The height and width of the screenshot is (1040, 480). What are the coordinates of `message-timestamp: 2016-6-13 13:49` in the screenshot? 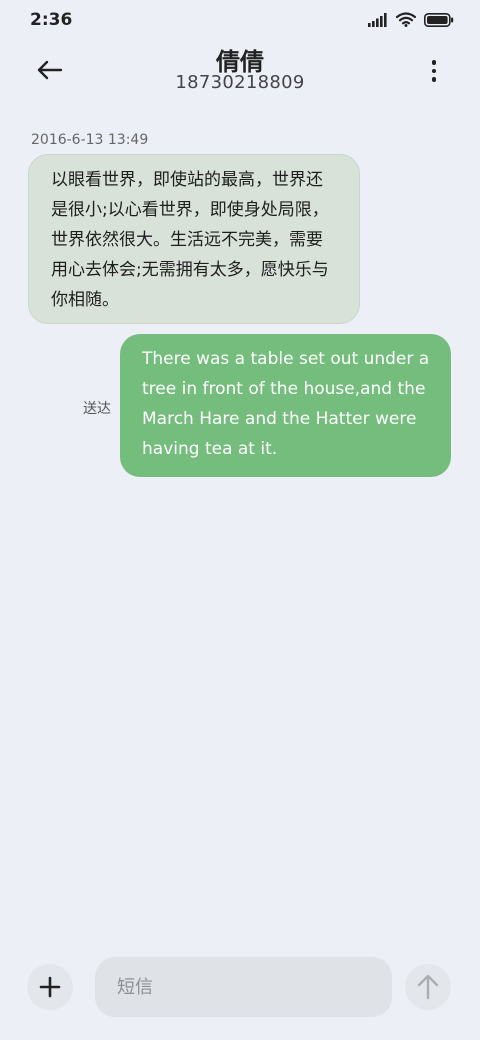 It's located at (90, 140).